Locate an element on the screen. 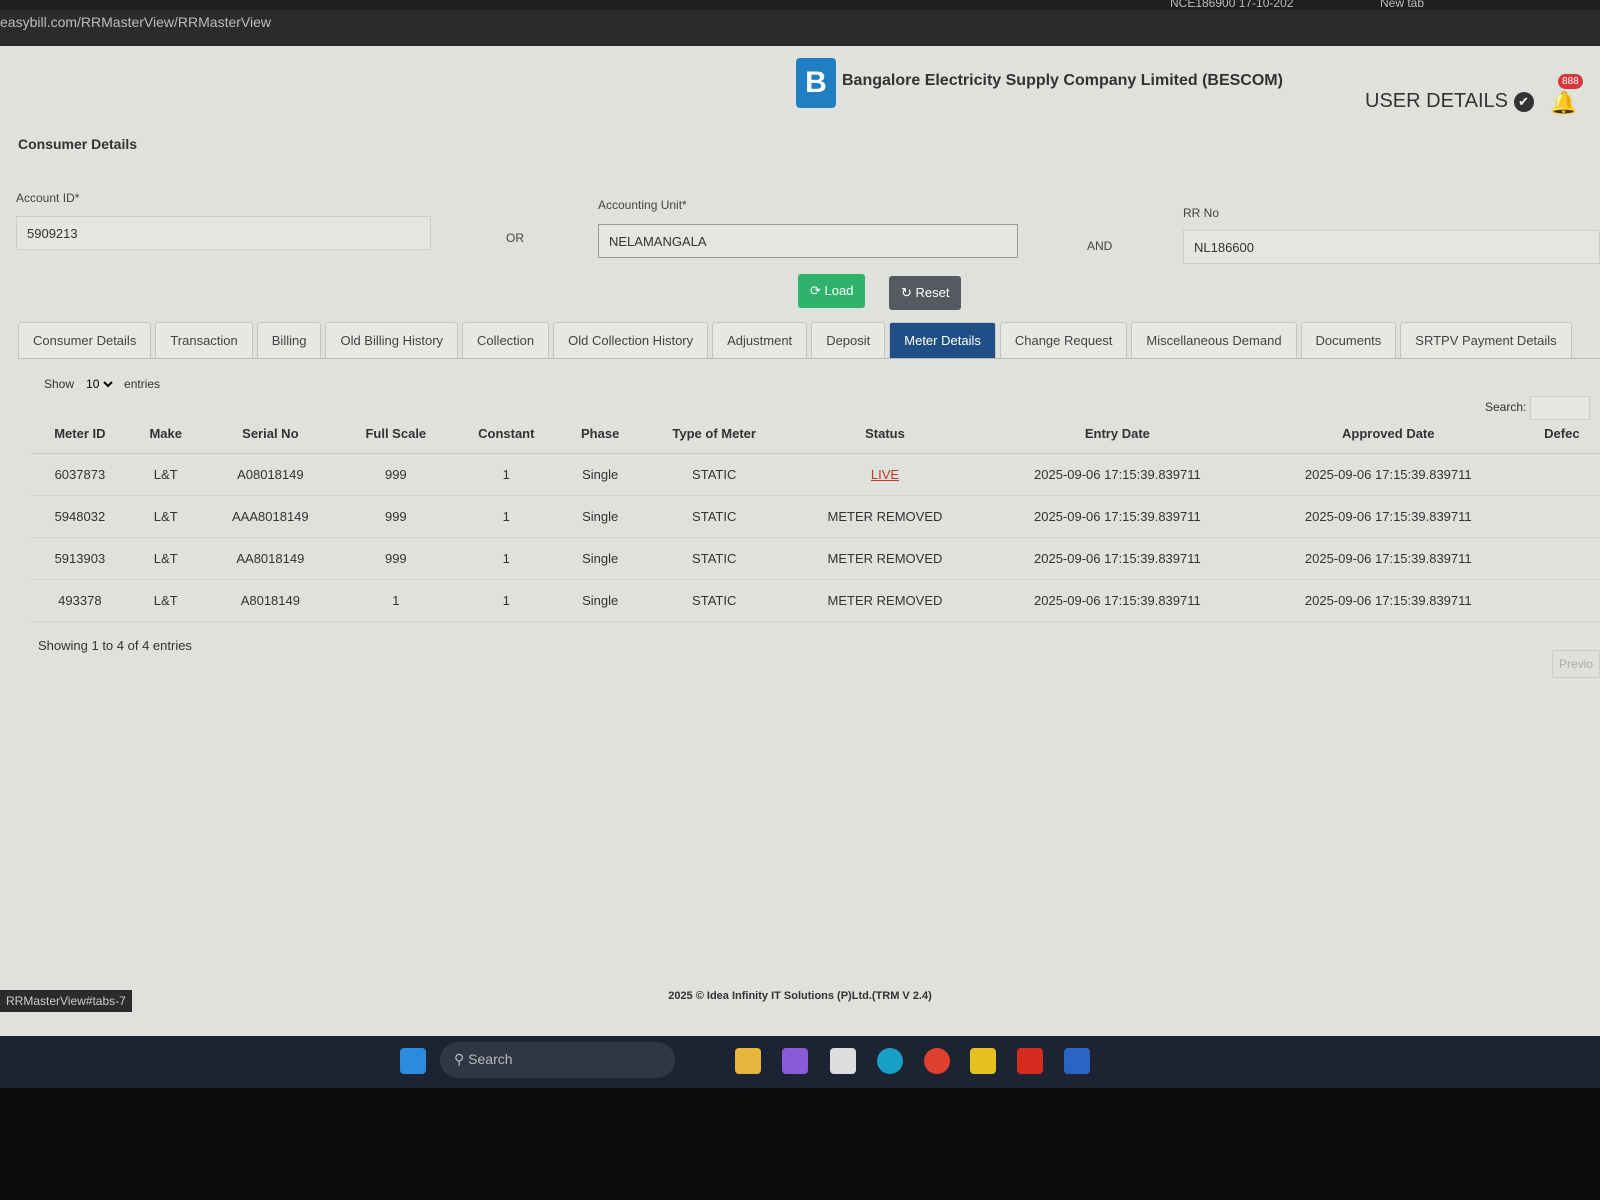 This screenshot has width=1600, height=1200. reset-button: ↻ Reset is located at coordinates (925, 293).